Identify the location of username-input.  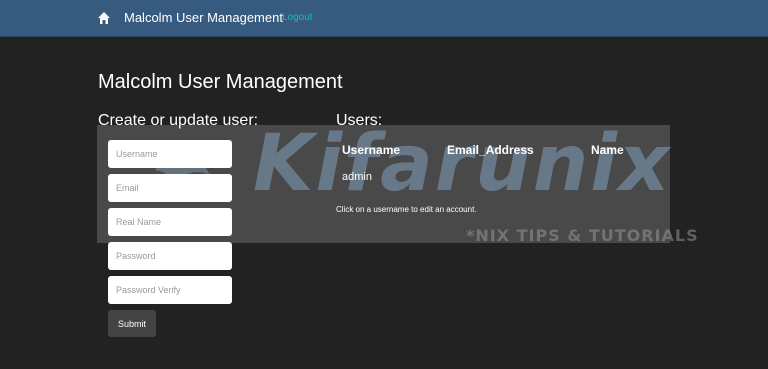
(170, 154).